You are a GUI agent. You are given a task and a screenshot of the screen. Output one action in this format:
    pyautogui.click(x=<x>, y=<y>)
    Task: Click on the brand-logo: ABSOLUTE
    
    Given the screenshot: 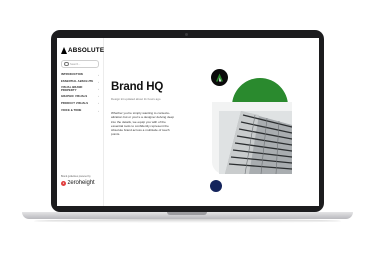 What is the action you would take?
    pyautogui.click(x=82, y=50)
    